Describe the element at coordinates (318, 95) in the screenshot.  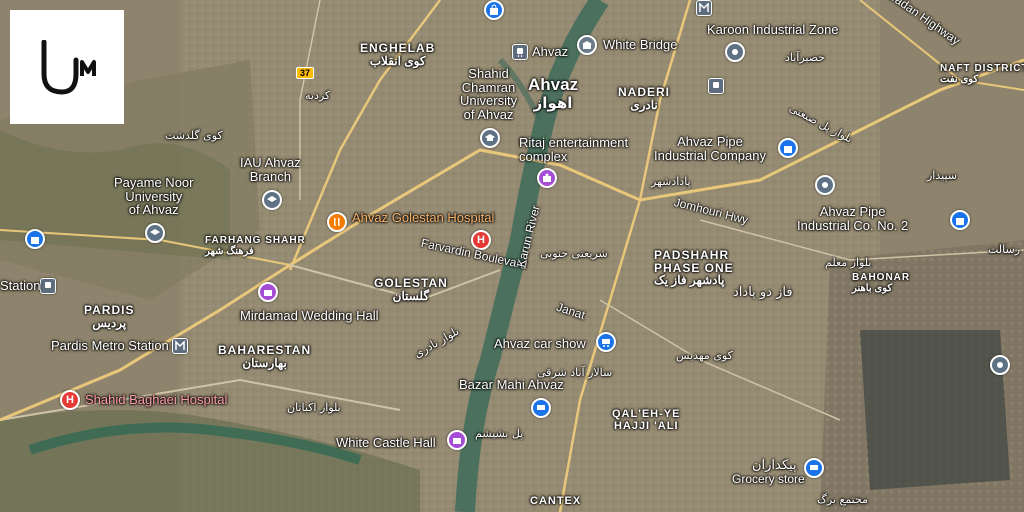
I see `street-kardeh-label: کردیه` at that location.